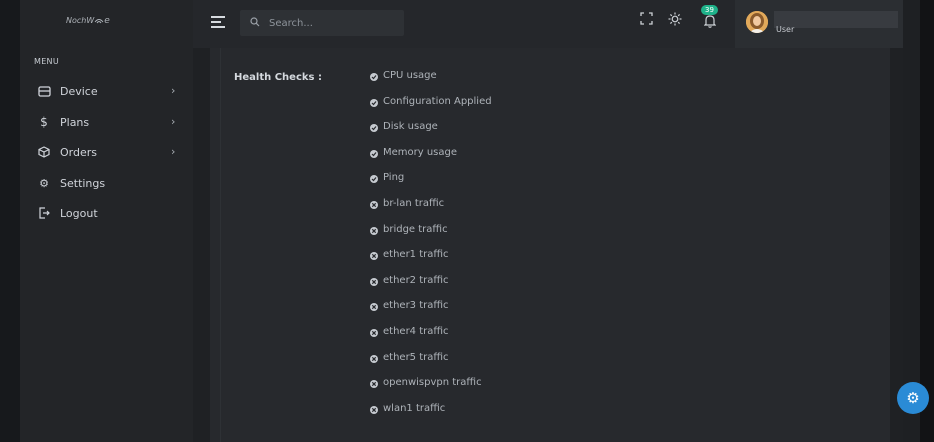 This screenshot has height=442, width=934. I want to click on check-label: Disk usage, so click(410, 127).